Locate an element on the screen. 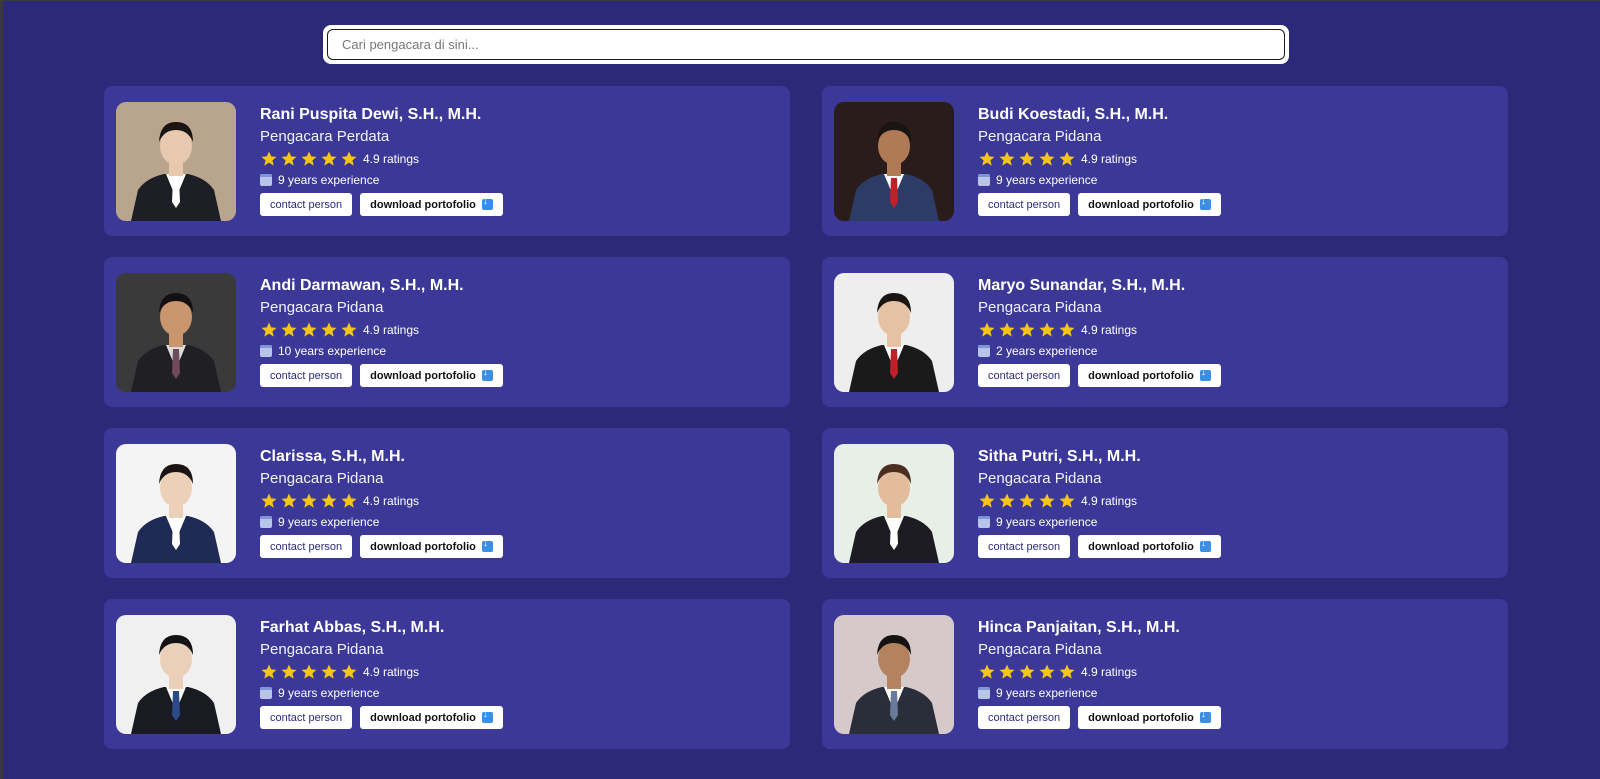 The image size is (1600, 779). male-lawyer-book-photo is located at coordinates (176, 674).